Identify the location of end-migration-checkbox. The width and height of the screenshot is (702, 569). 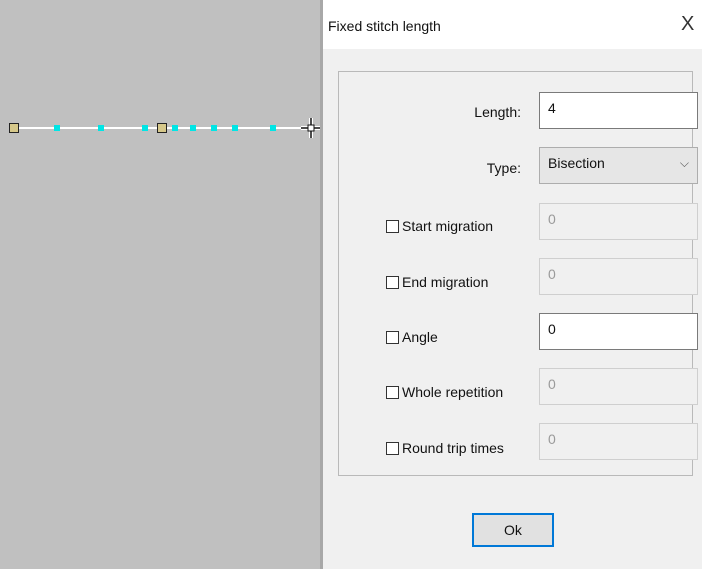
(392, 282).